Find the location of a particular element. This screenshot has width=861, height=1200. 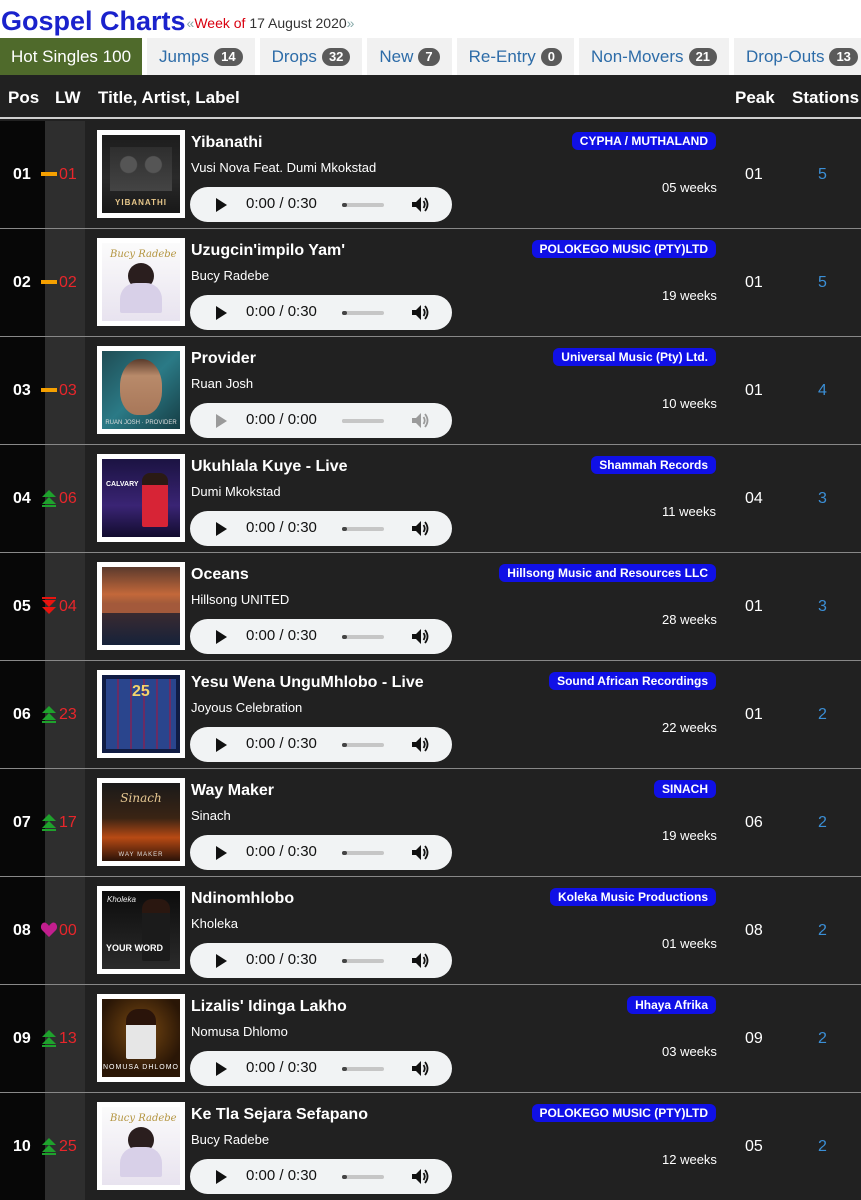

record-label-badge: Hhaya Afrika is located at coordinates (671, 1005).